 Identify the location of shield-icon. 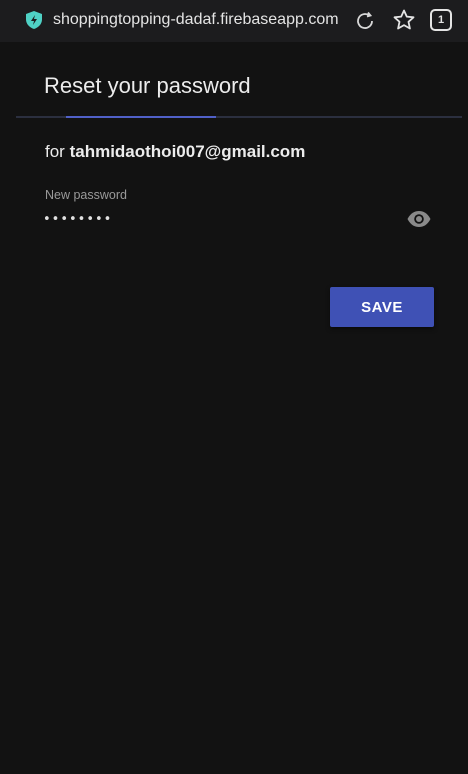
(34, 20).